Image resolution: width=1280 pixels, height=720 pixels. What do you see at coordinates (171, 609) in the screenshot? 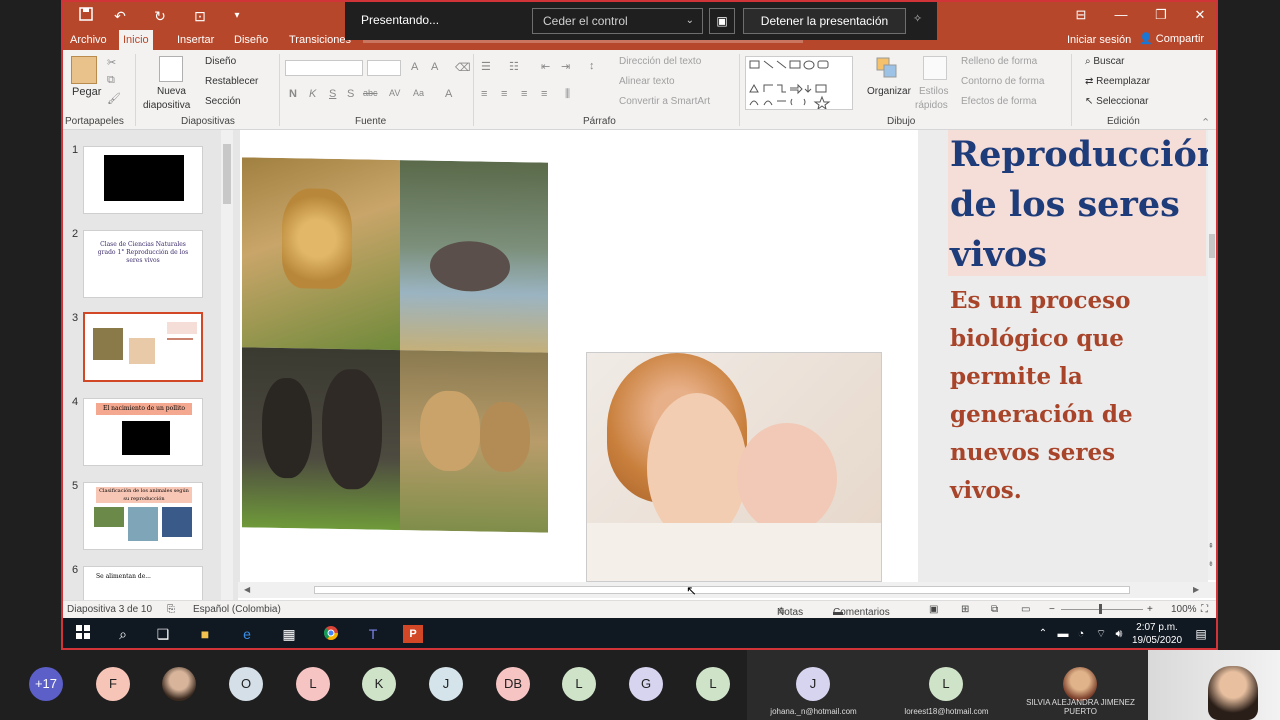
I see `spelling-icon: ⎘` at bounding box center [171, 609].